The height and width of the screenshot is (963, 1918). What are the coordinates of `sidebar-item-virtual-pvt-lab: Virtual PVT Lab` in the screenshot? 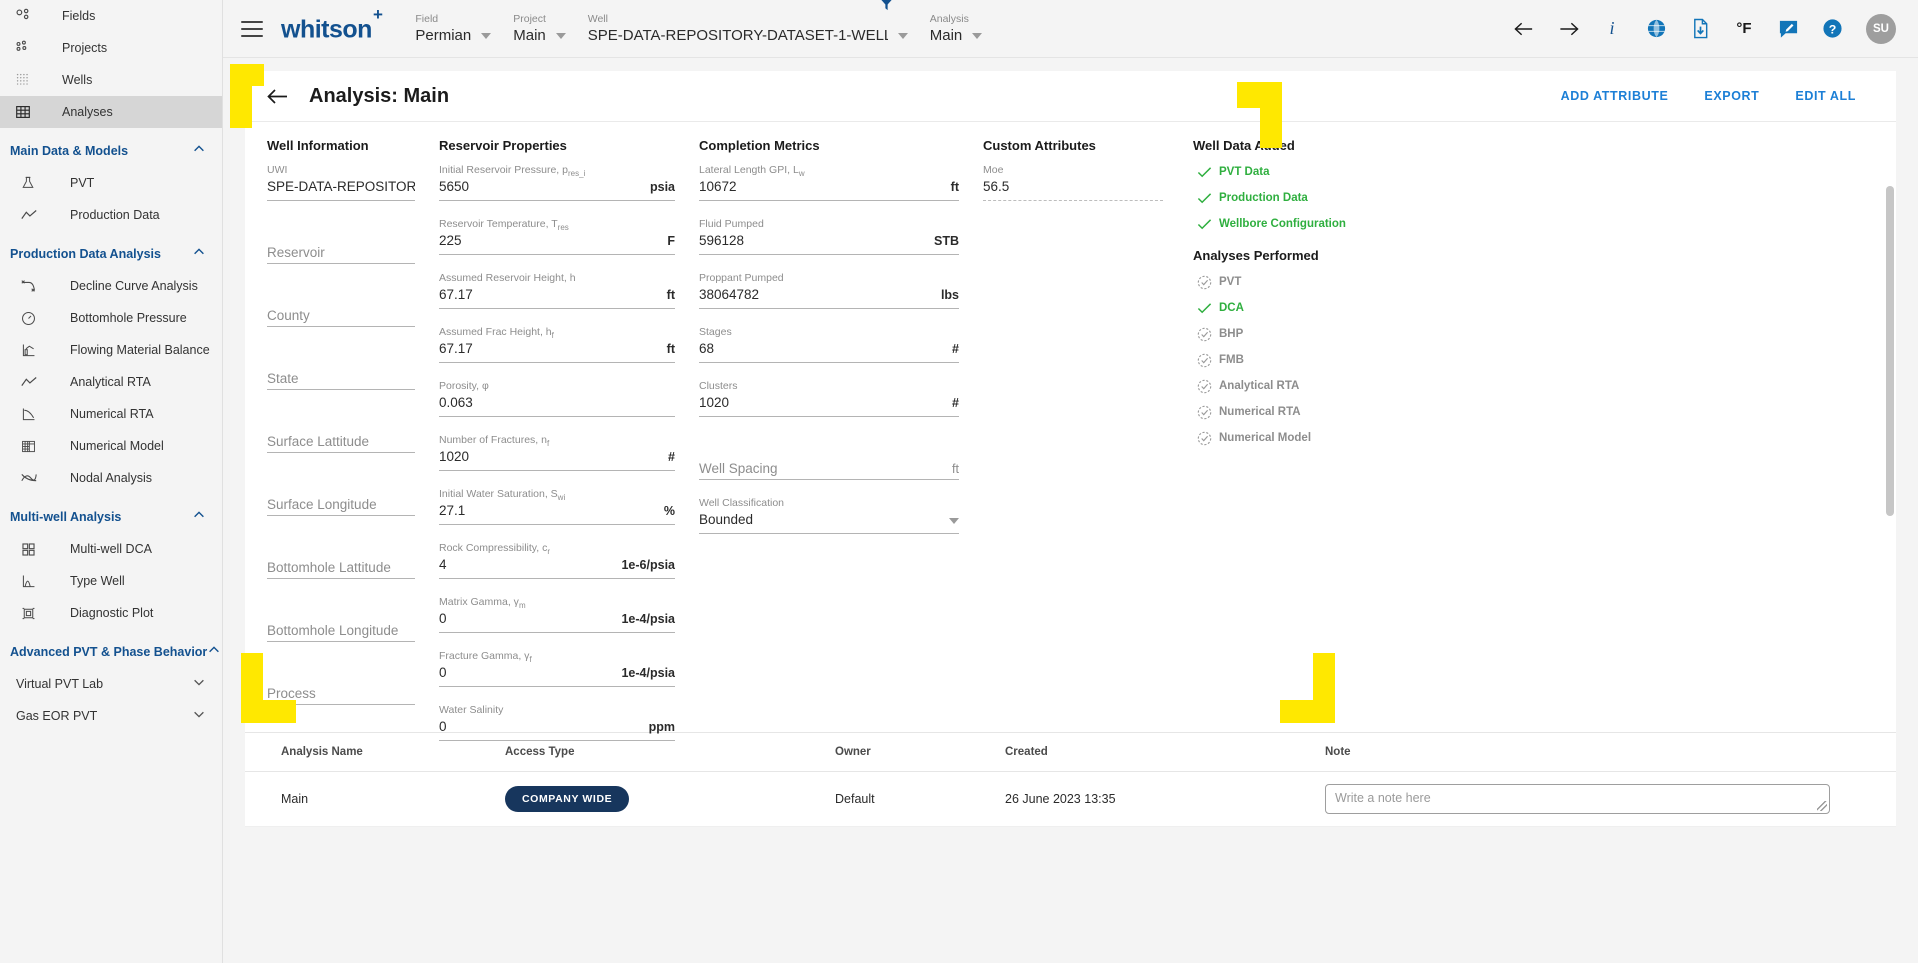 It's located at (111, 684).